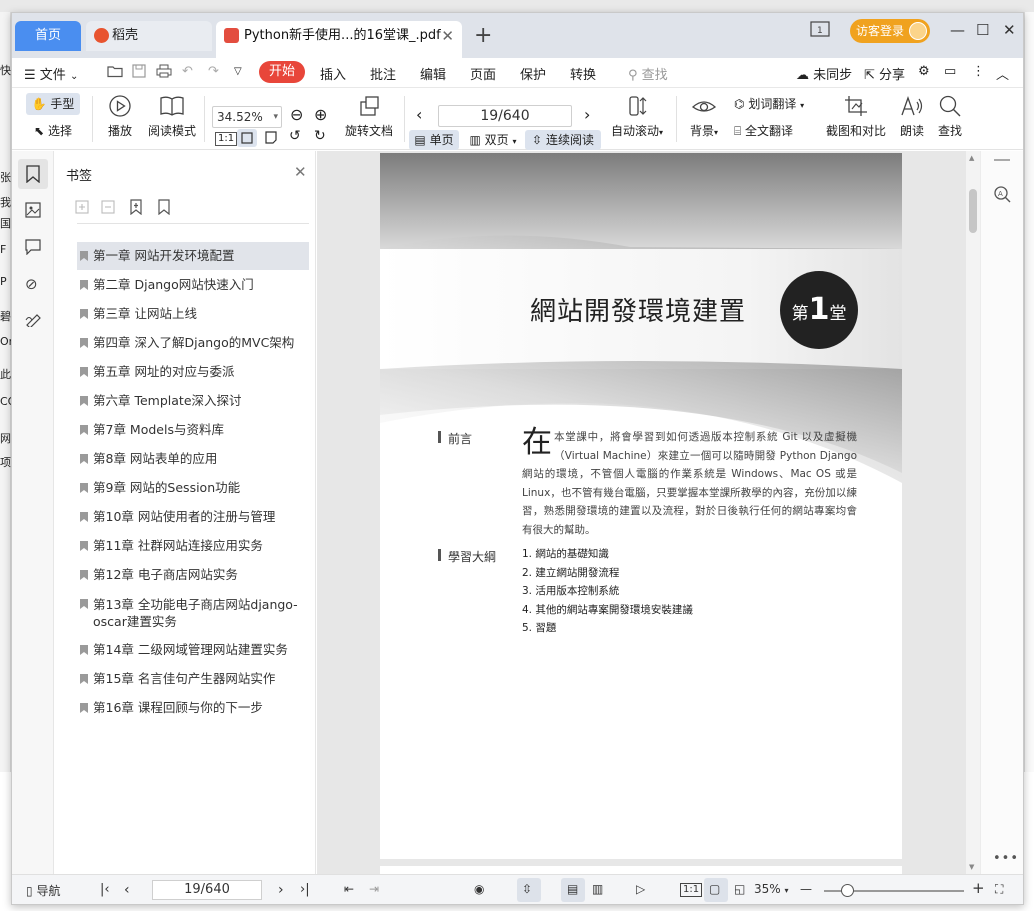 The height and width of the screenshot is (911, 1034). What do you see at coordinates (193, 314) in the screenshot?
I see `bookmark-item: 第三章 让网站上线` at bounding box center [193, 314].